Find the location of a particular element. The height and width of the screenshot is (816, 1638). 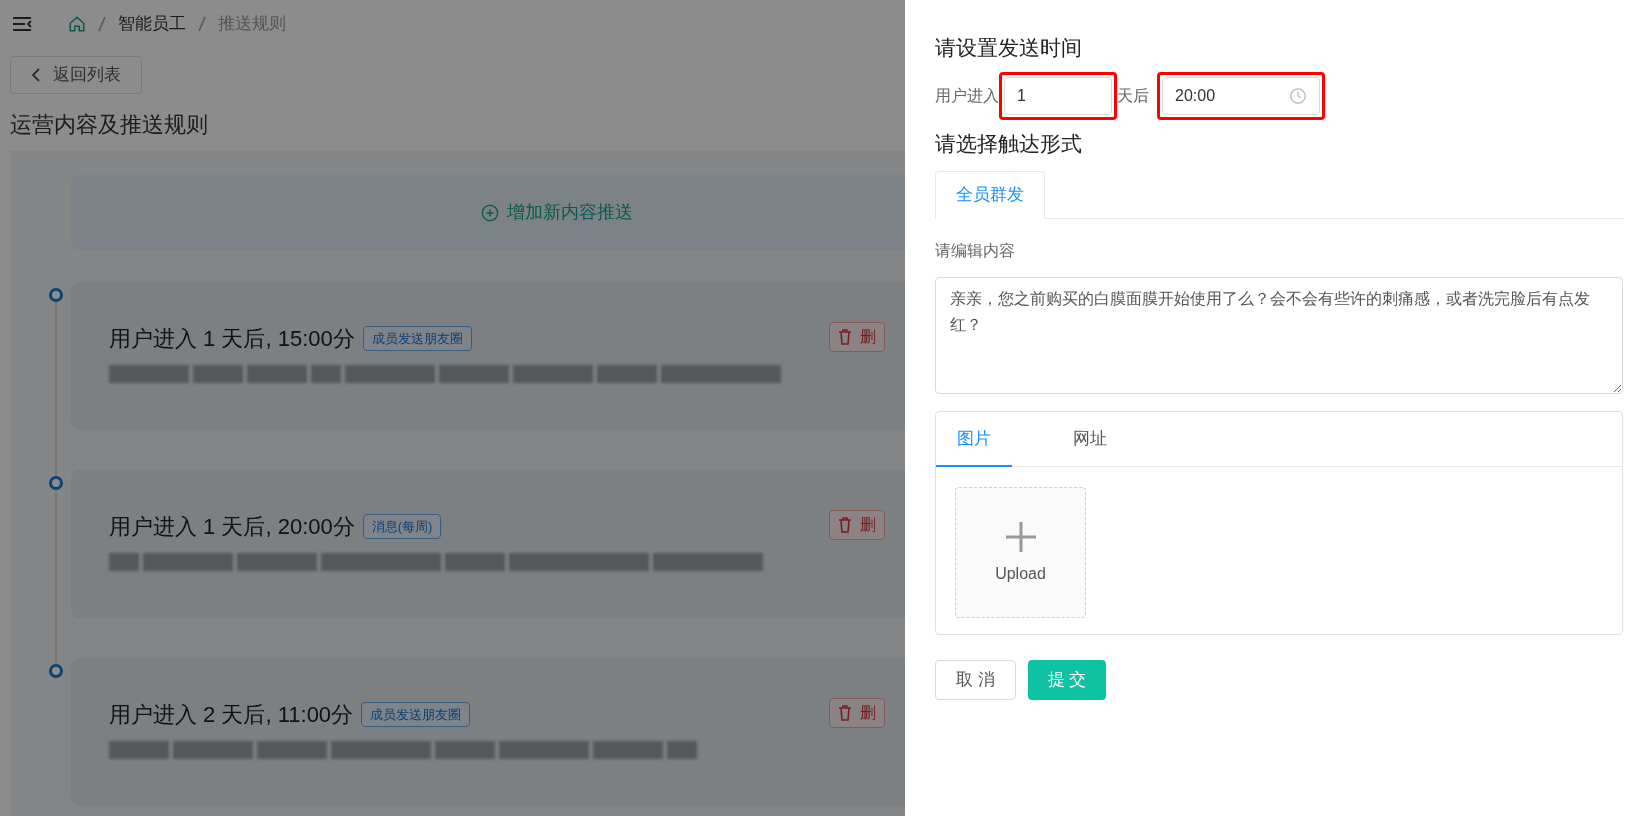

breadcrumb-item: 智能员工 is located at coordinates (152, 24).